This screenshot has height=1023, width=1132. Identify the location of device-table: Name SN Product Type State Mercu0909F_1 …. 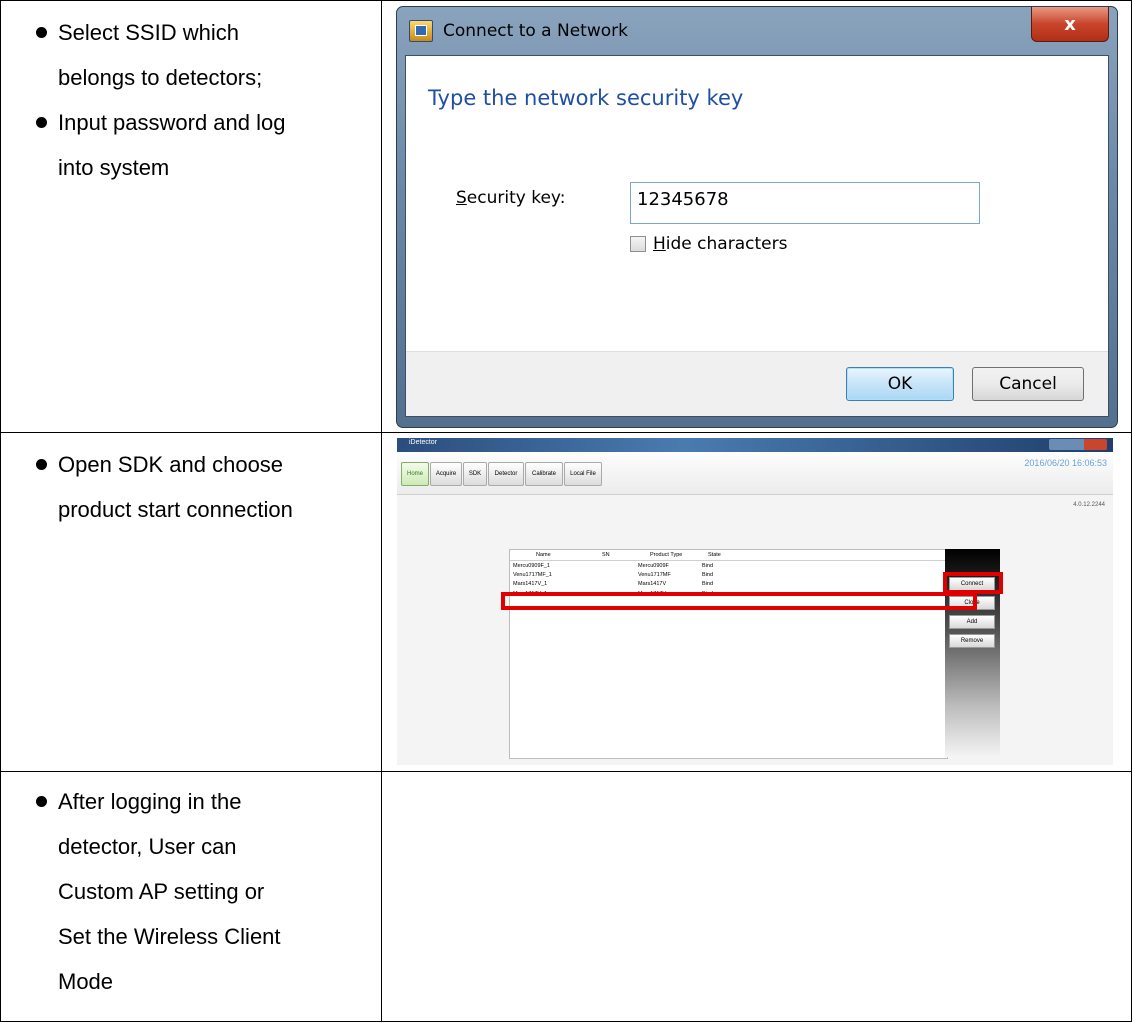
(728, 654).